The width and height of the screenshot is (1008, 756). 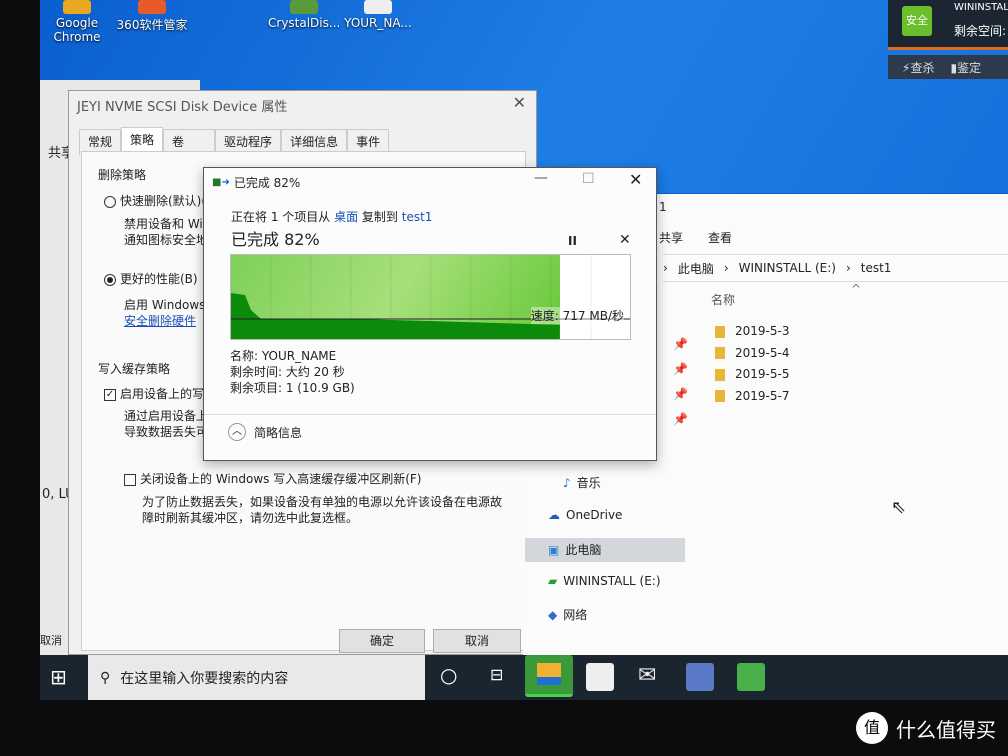 I want to click on folder-item: 2019-5-4, so click(x=752, y=354).